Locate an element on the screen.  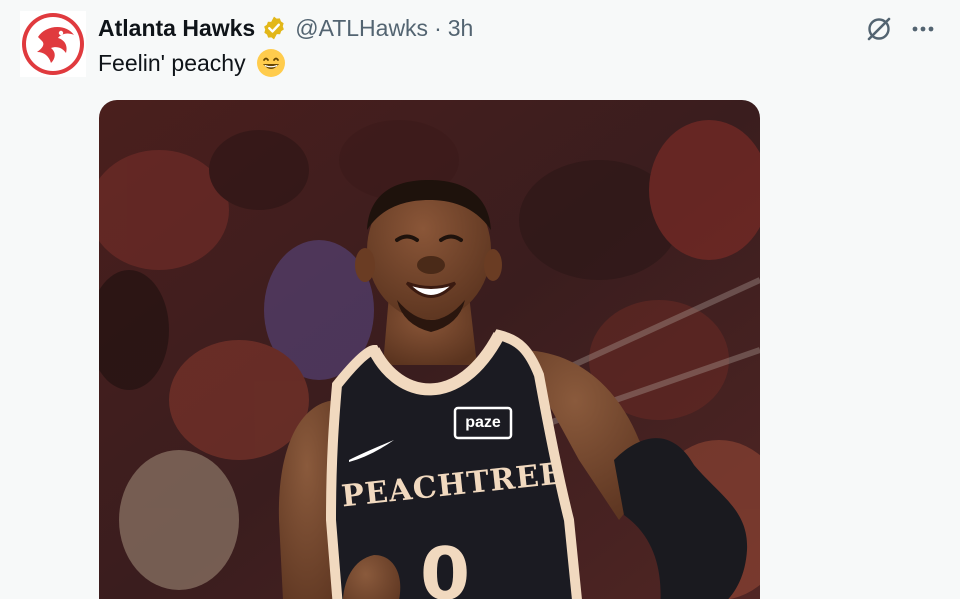
timestamp: 3h is located at coordinates (461, 28).